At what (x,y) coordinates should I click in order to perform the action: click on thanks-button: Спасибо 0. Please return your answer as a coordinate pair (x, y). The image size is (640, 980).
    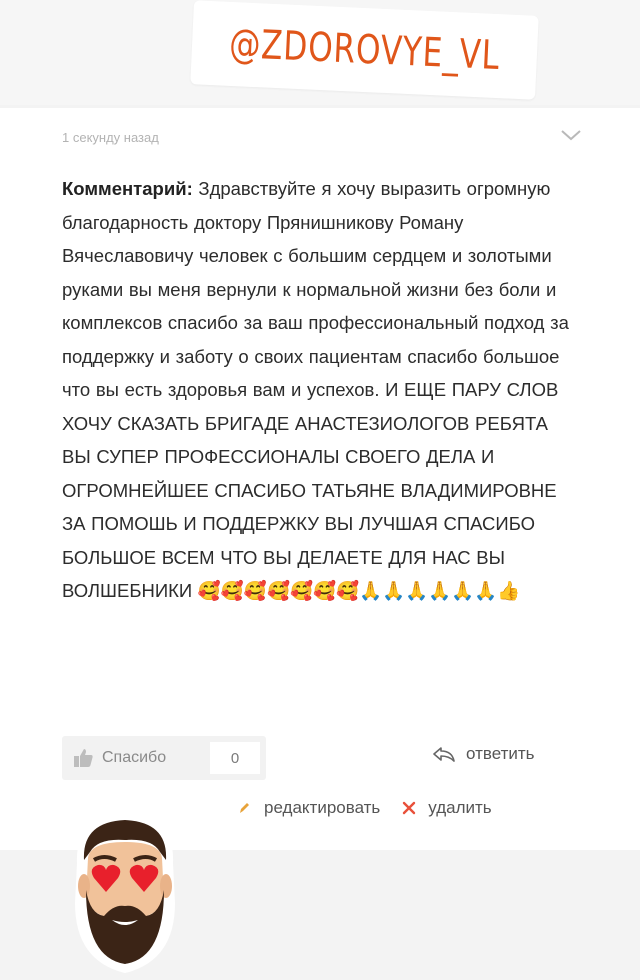
    Looking at the image, I should click on (164, 758).